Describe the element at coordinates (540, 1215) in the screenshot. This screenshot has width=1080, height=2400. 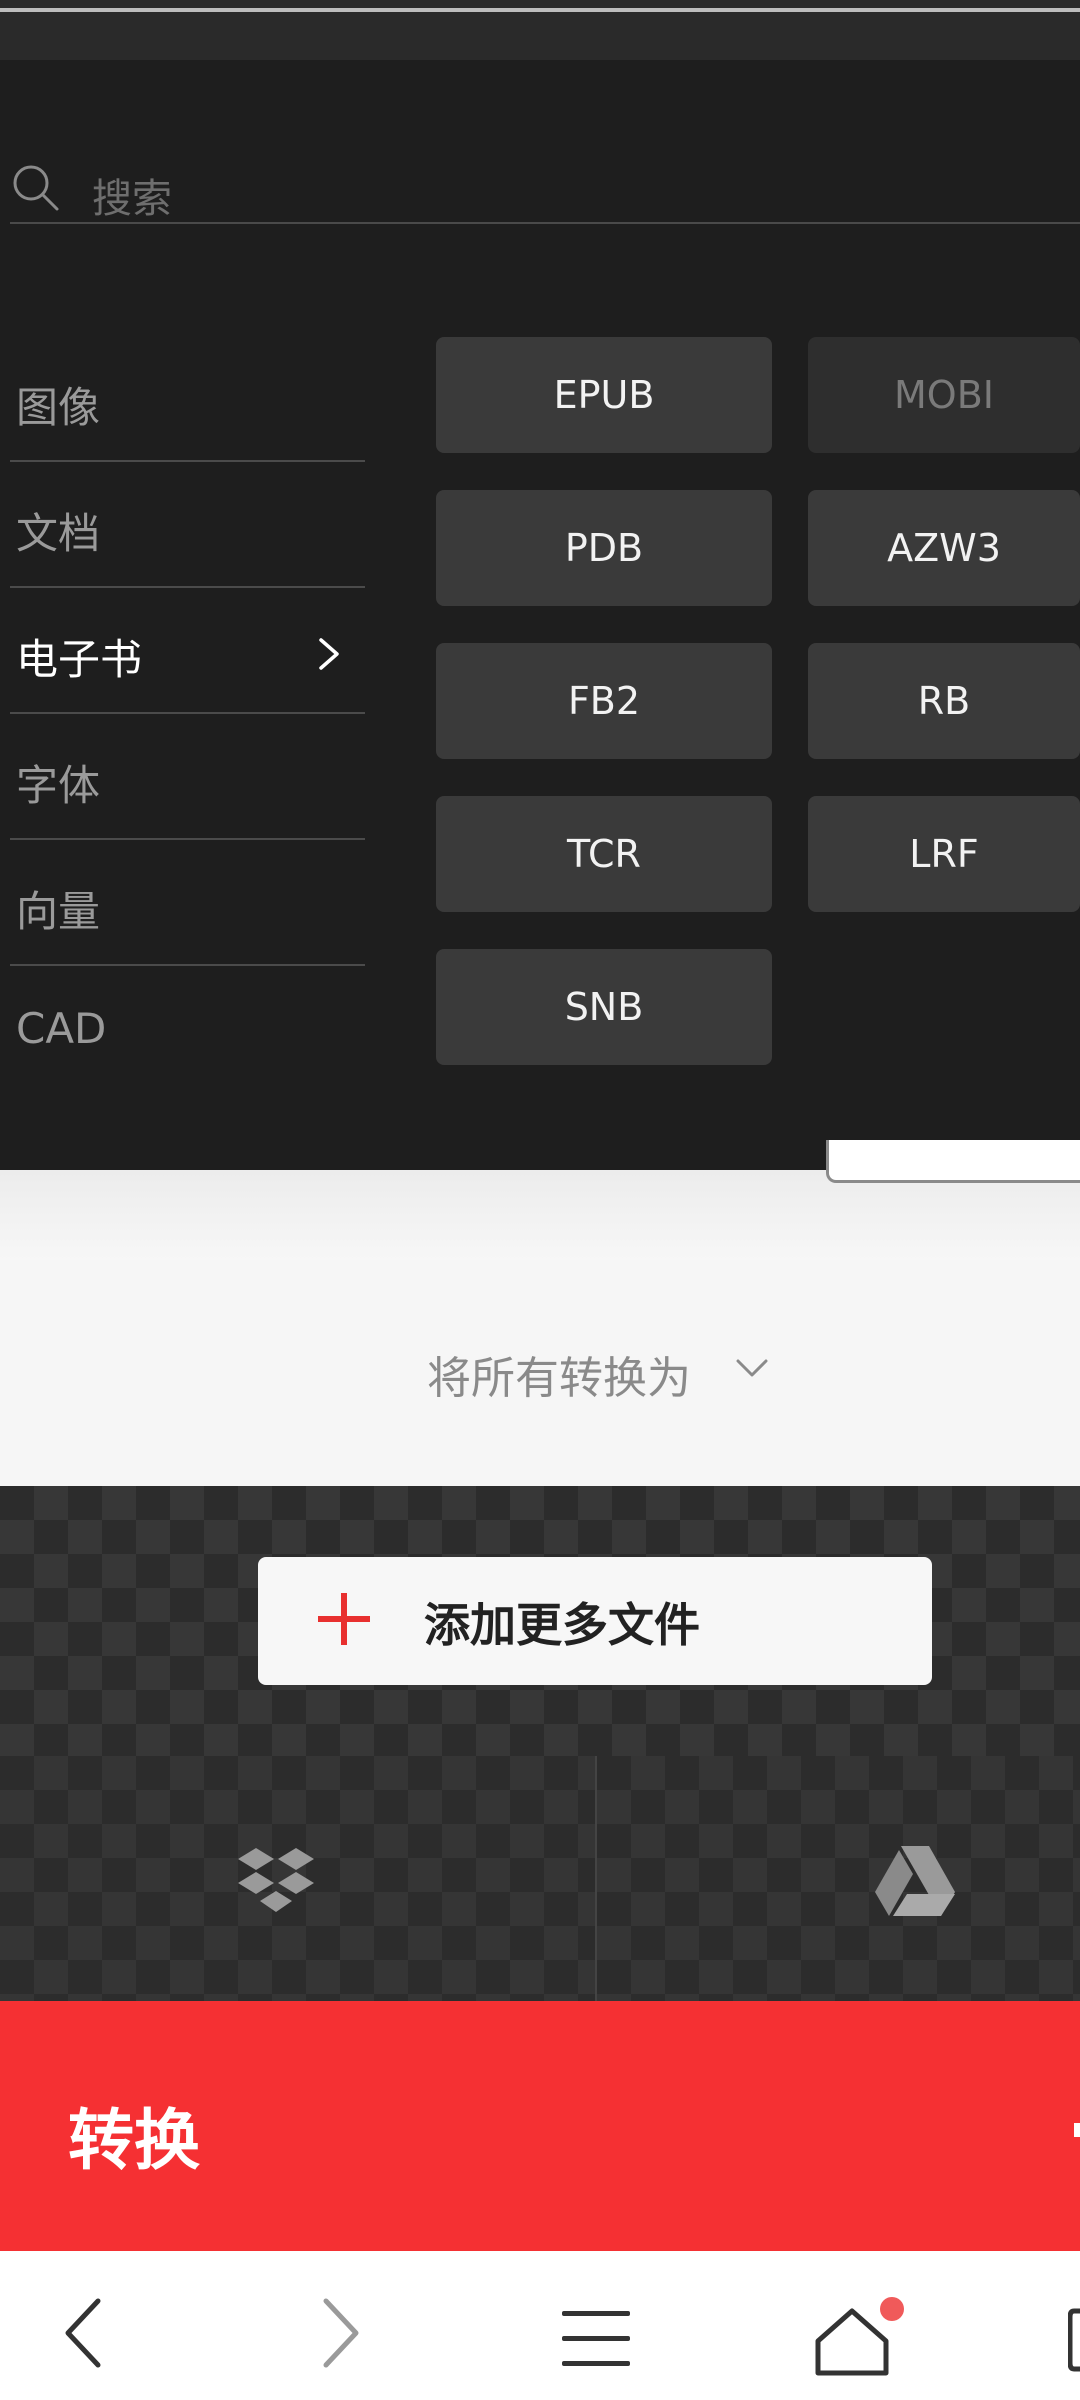
I see `file-row-shadow` at that location.